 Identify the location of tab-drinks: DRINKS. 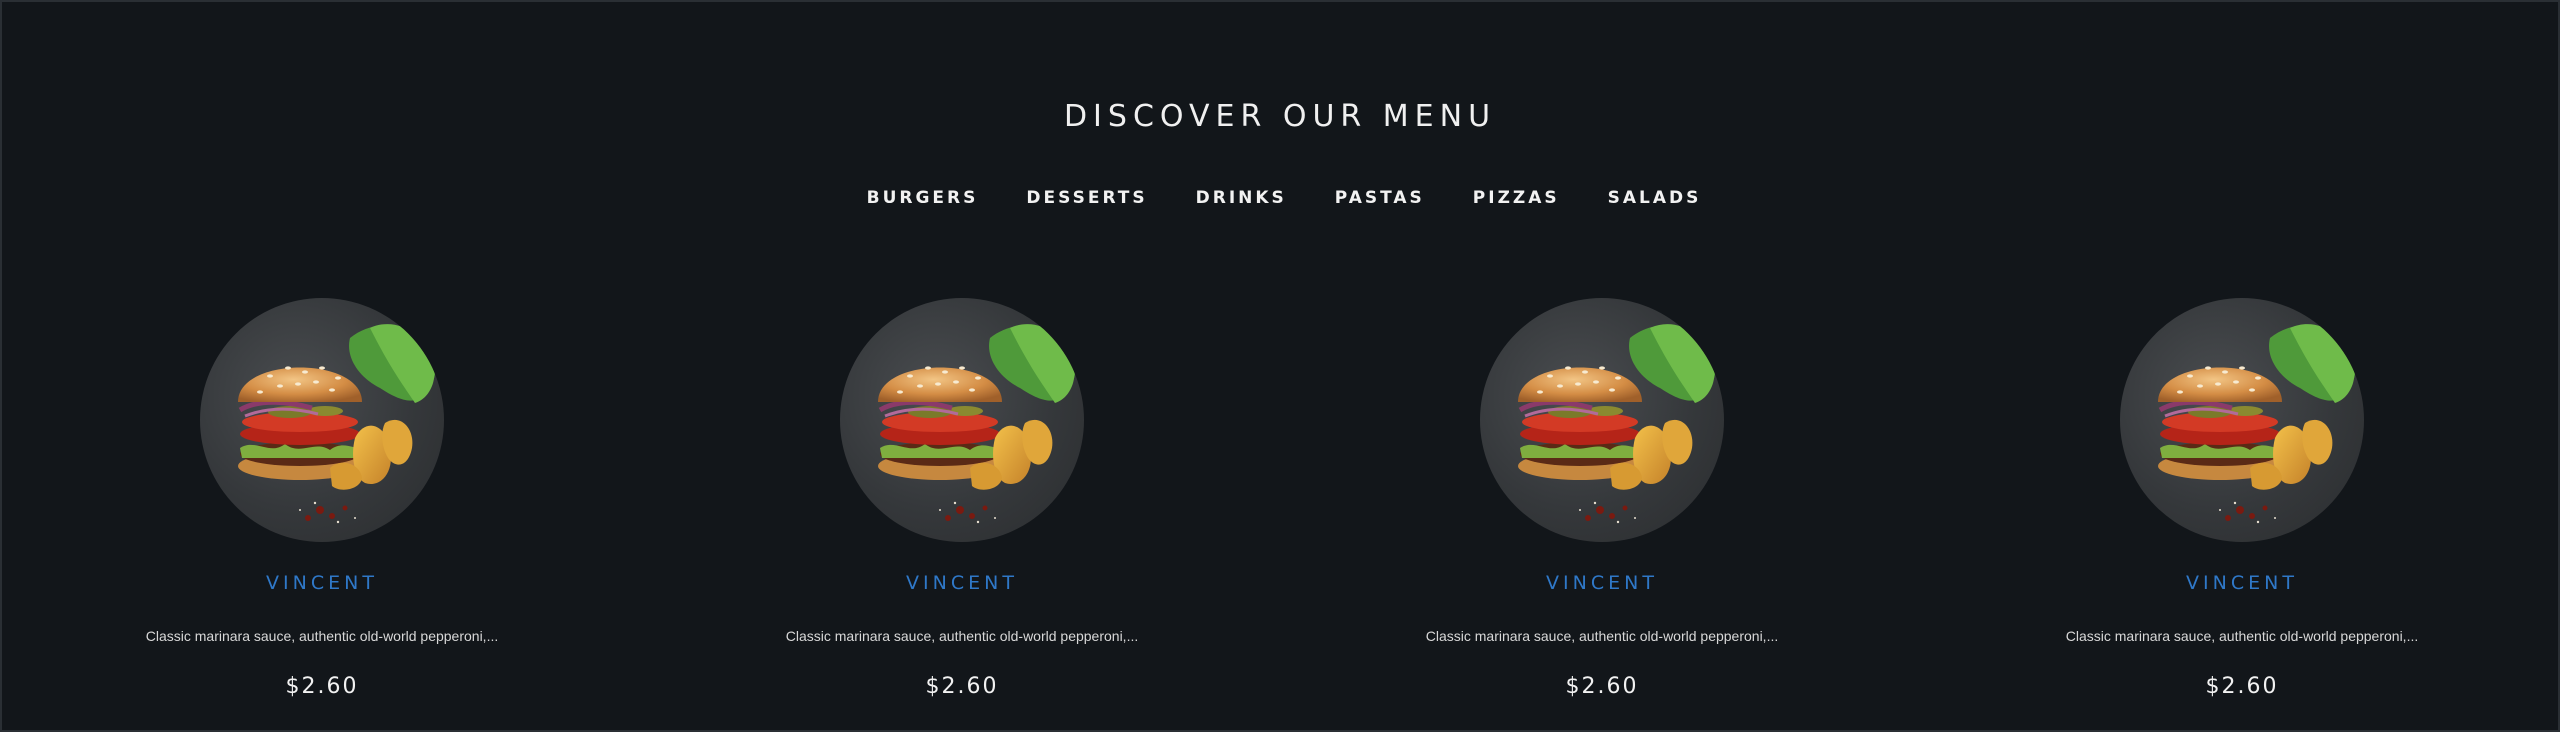
(1241, 198).